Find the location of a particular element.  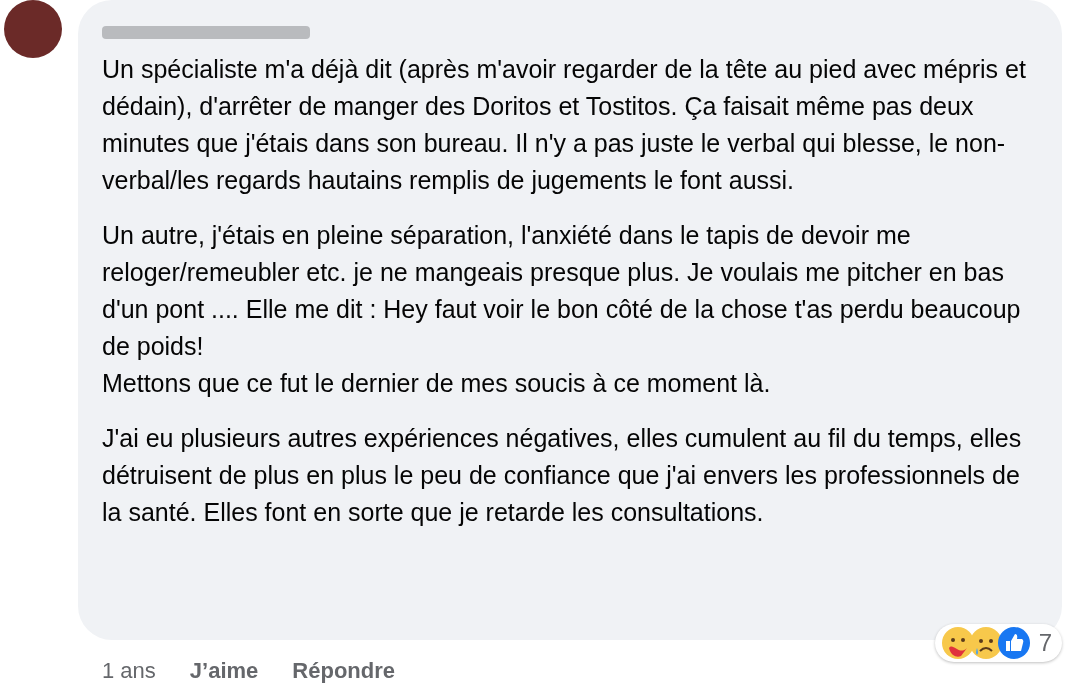

reaction-count: 7 is located at coordinates (1045, 643).